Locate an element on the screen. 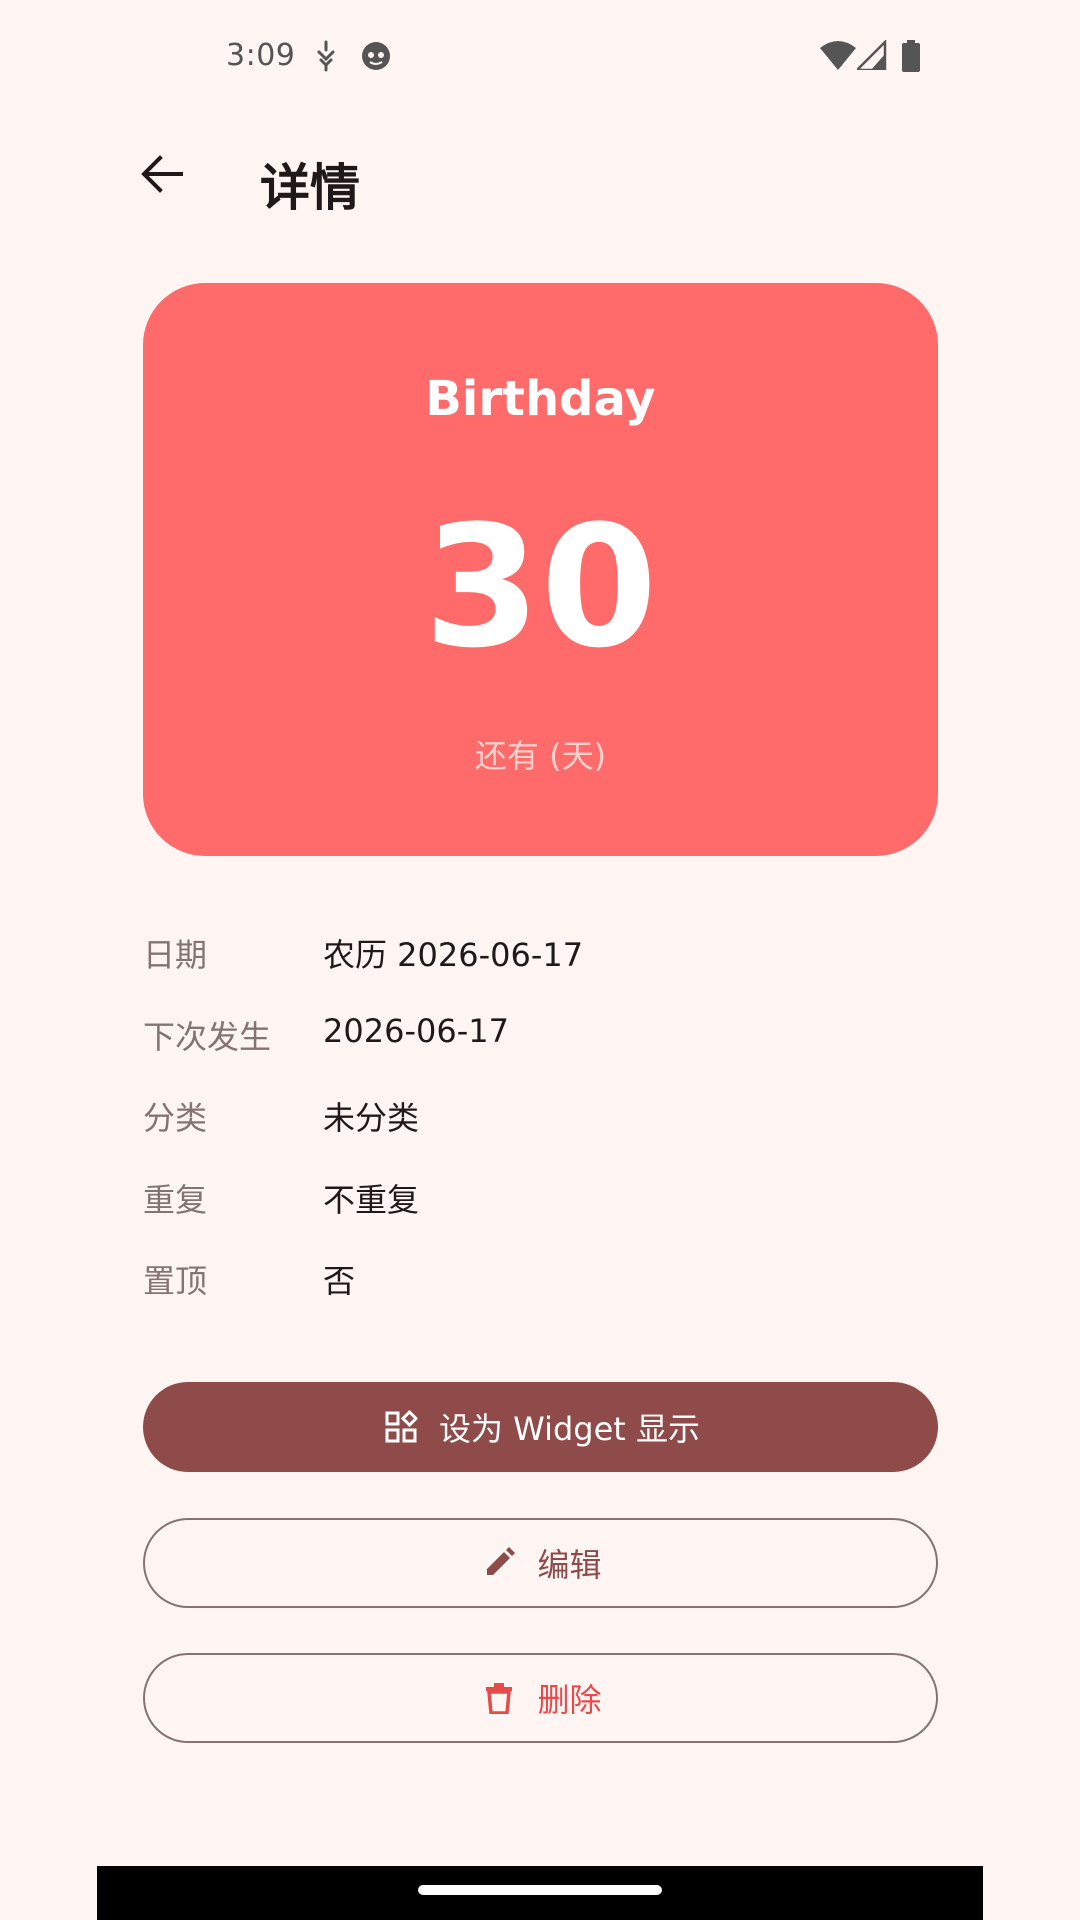 The height and width of the screenshot is (1920, 1080). detail-row-category: 分类 未分类 is located at coordinates (540, 1134).